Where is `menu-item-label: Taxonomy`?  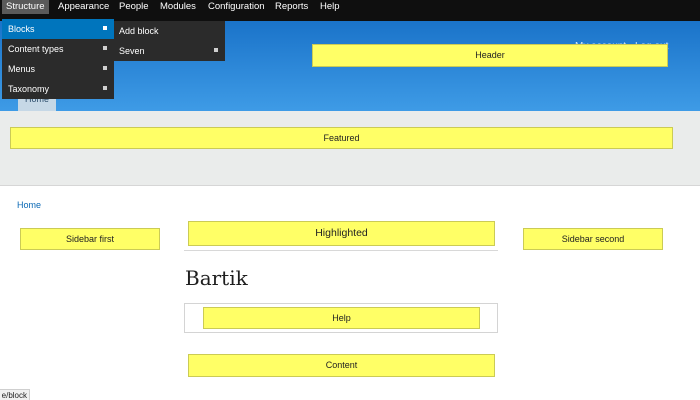
menu-item-label: Taxonomy is located at coordinates (29, 89).